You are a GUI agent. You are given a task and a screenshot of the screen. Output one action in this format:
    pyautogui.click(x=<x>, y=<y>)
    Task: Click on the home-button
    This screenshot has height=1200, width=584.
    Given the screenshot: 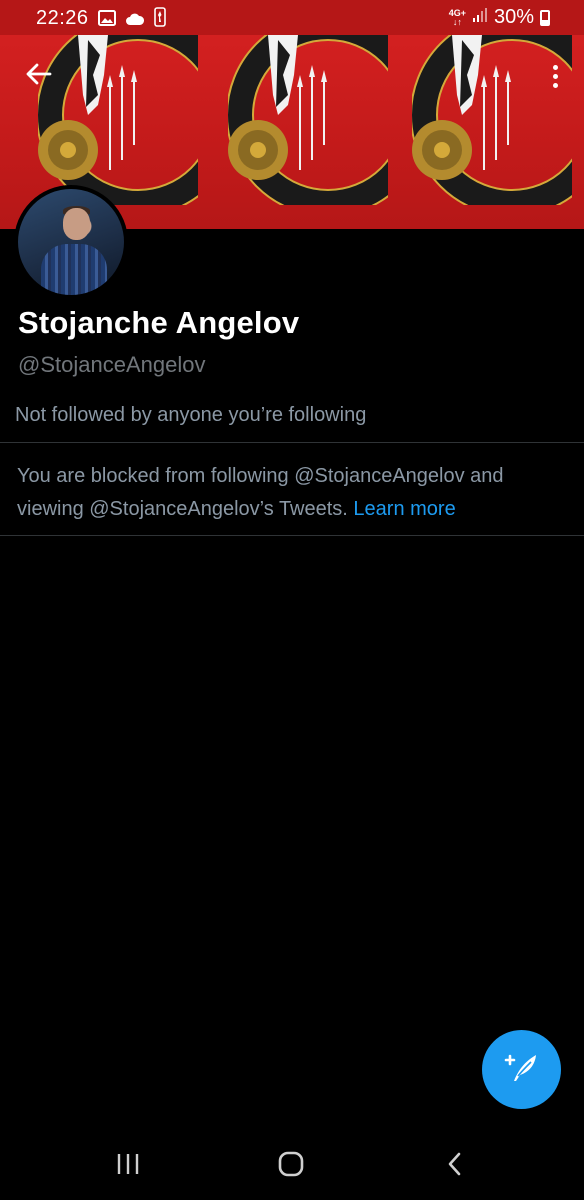 What is the action you would take?
    pyautogui.click(x=291, y=1166)
    